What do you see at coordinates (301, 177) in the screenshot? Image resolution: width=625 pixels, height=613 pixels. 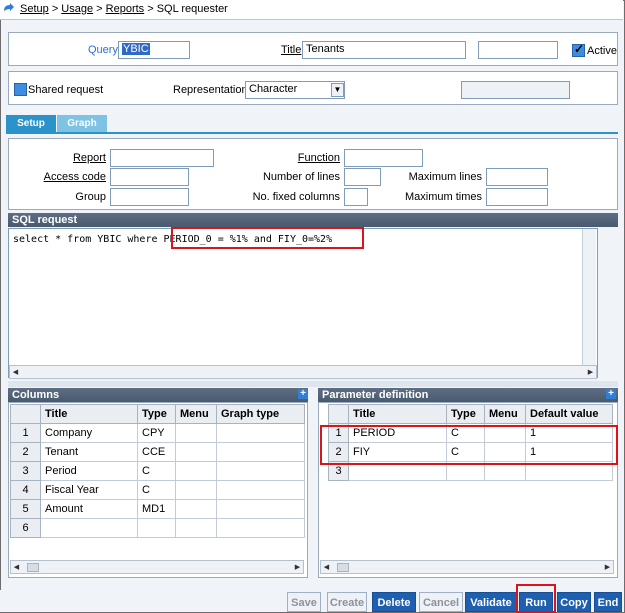 I see `number-of-lines-label: Number of lines` at bounding box center [301, 177].